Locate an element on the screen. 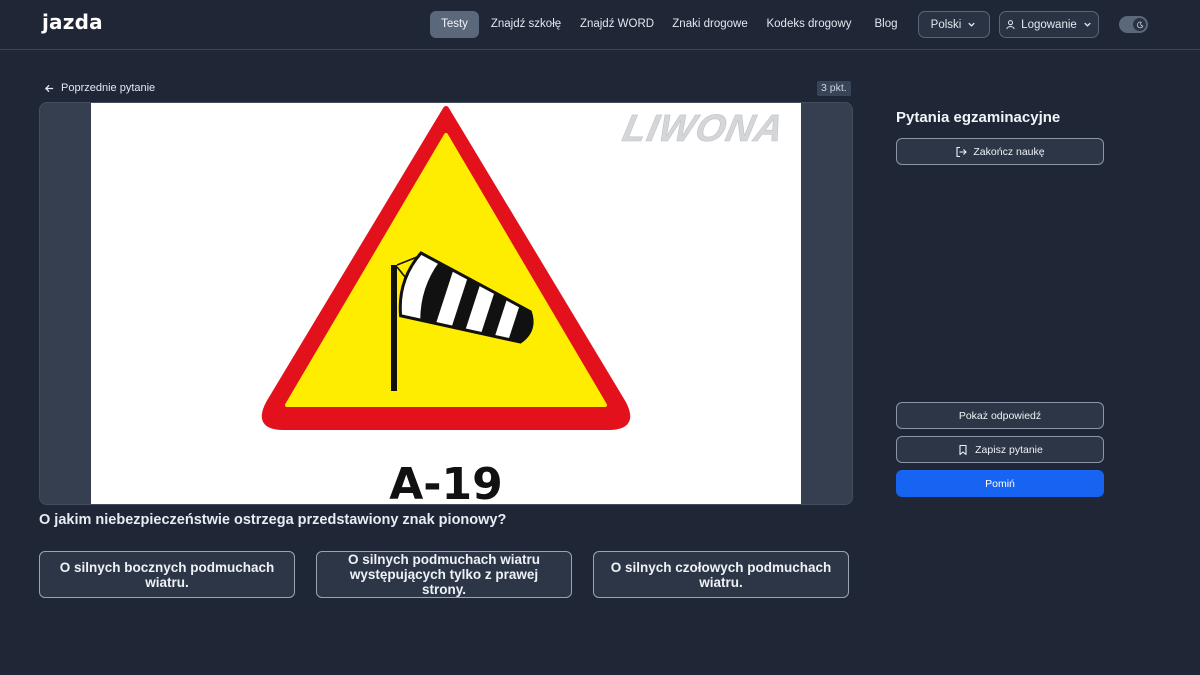  theme-toggle is located at coordinates (1133, 24).